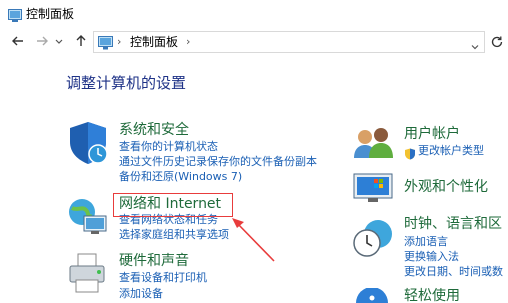  I want to click on red-arrow-annotation, so click(253, 240).